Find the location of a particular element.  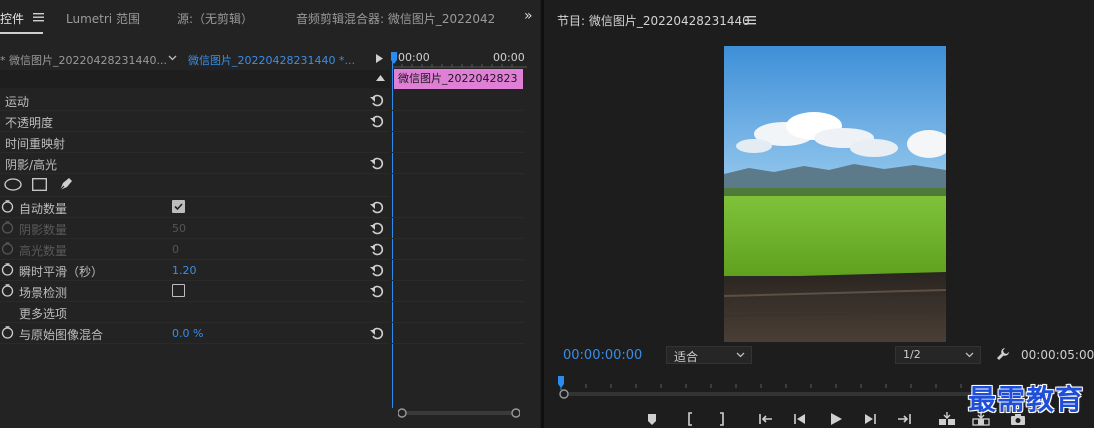

more-tabs-chevron-icon: » is located at coordinates (528, 16).